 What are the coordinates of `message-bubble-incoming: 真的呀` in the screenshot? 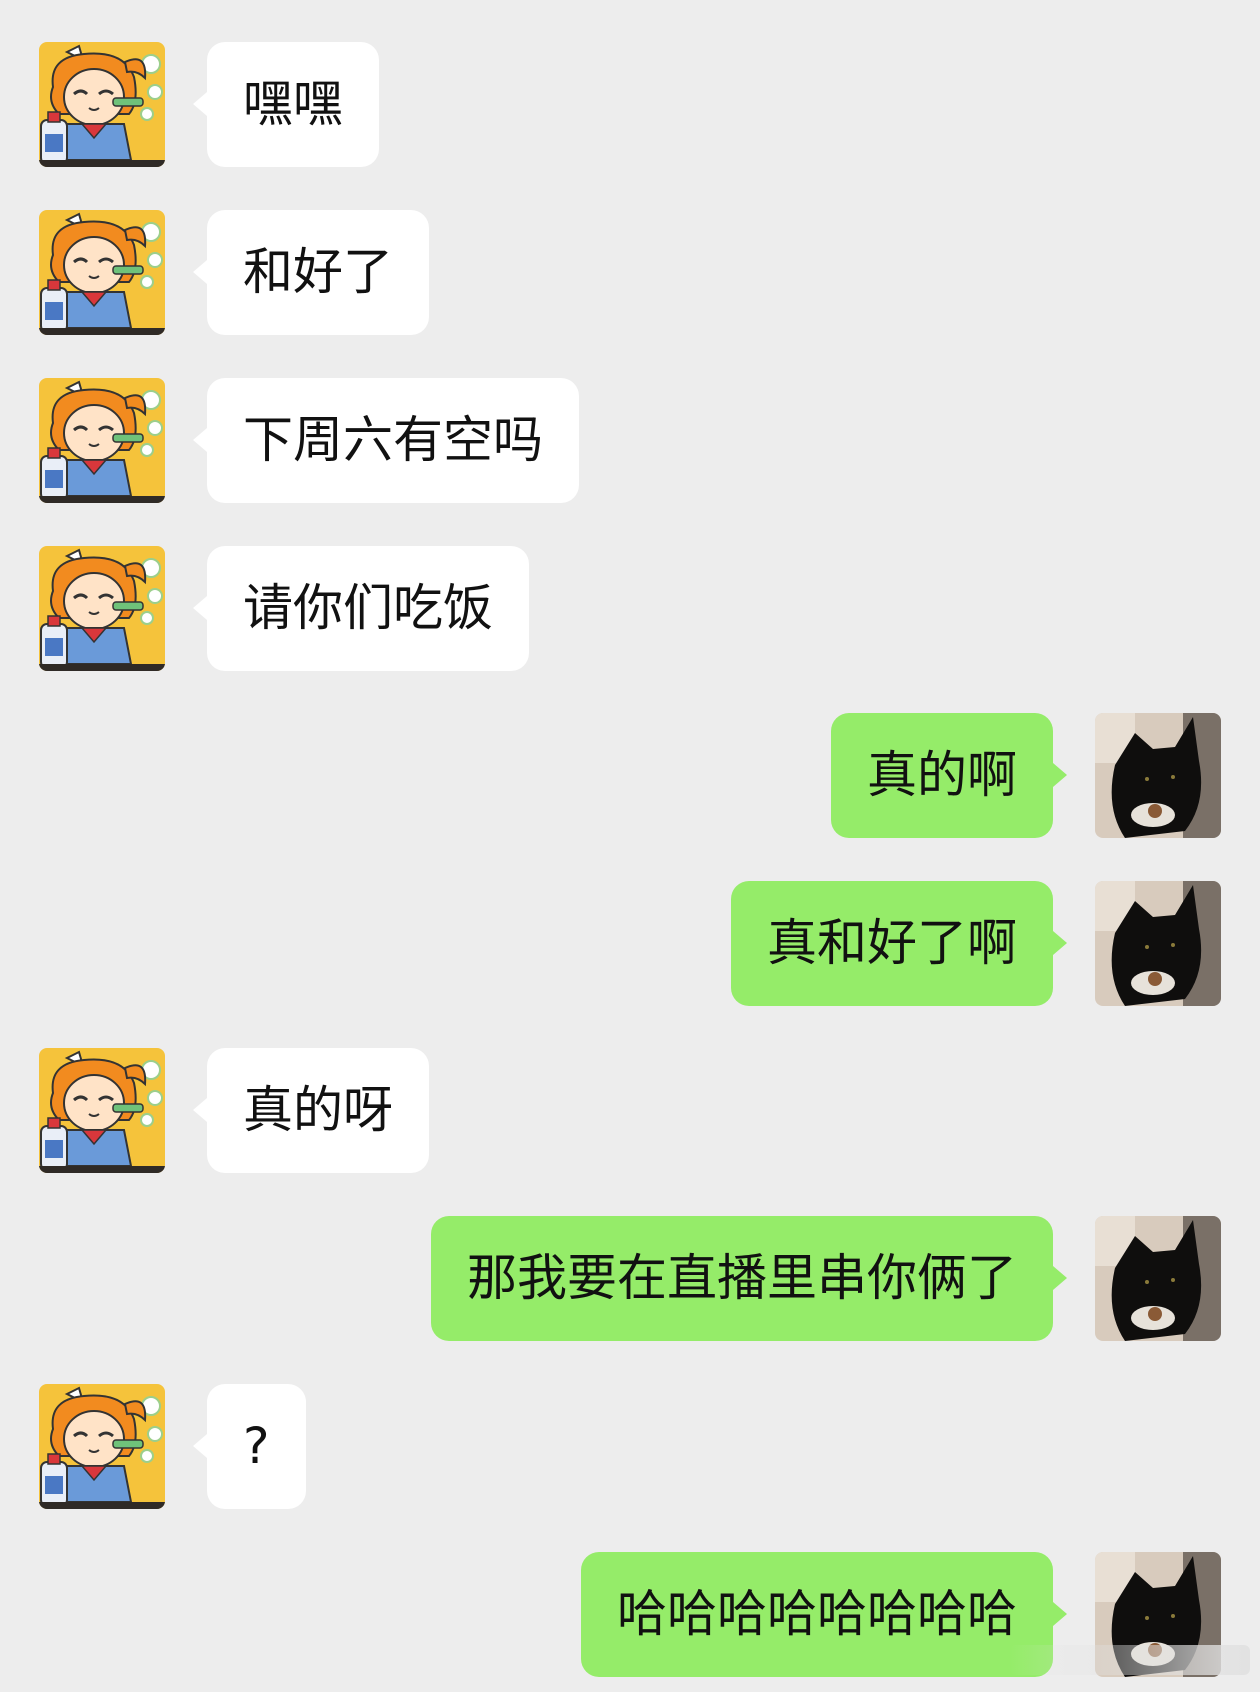 It's located at (311, 1110).